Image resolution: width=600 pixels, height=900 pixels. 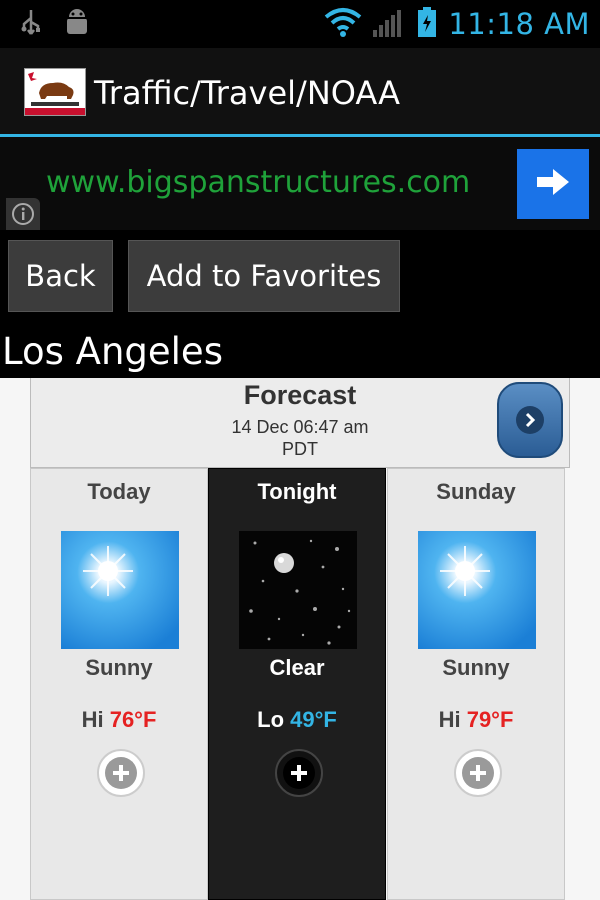 I want to click on forecast-title: Forecast, so click(x=300, y=395).